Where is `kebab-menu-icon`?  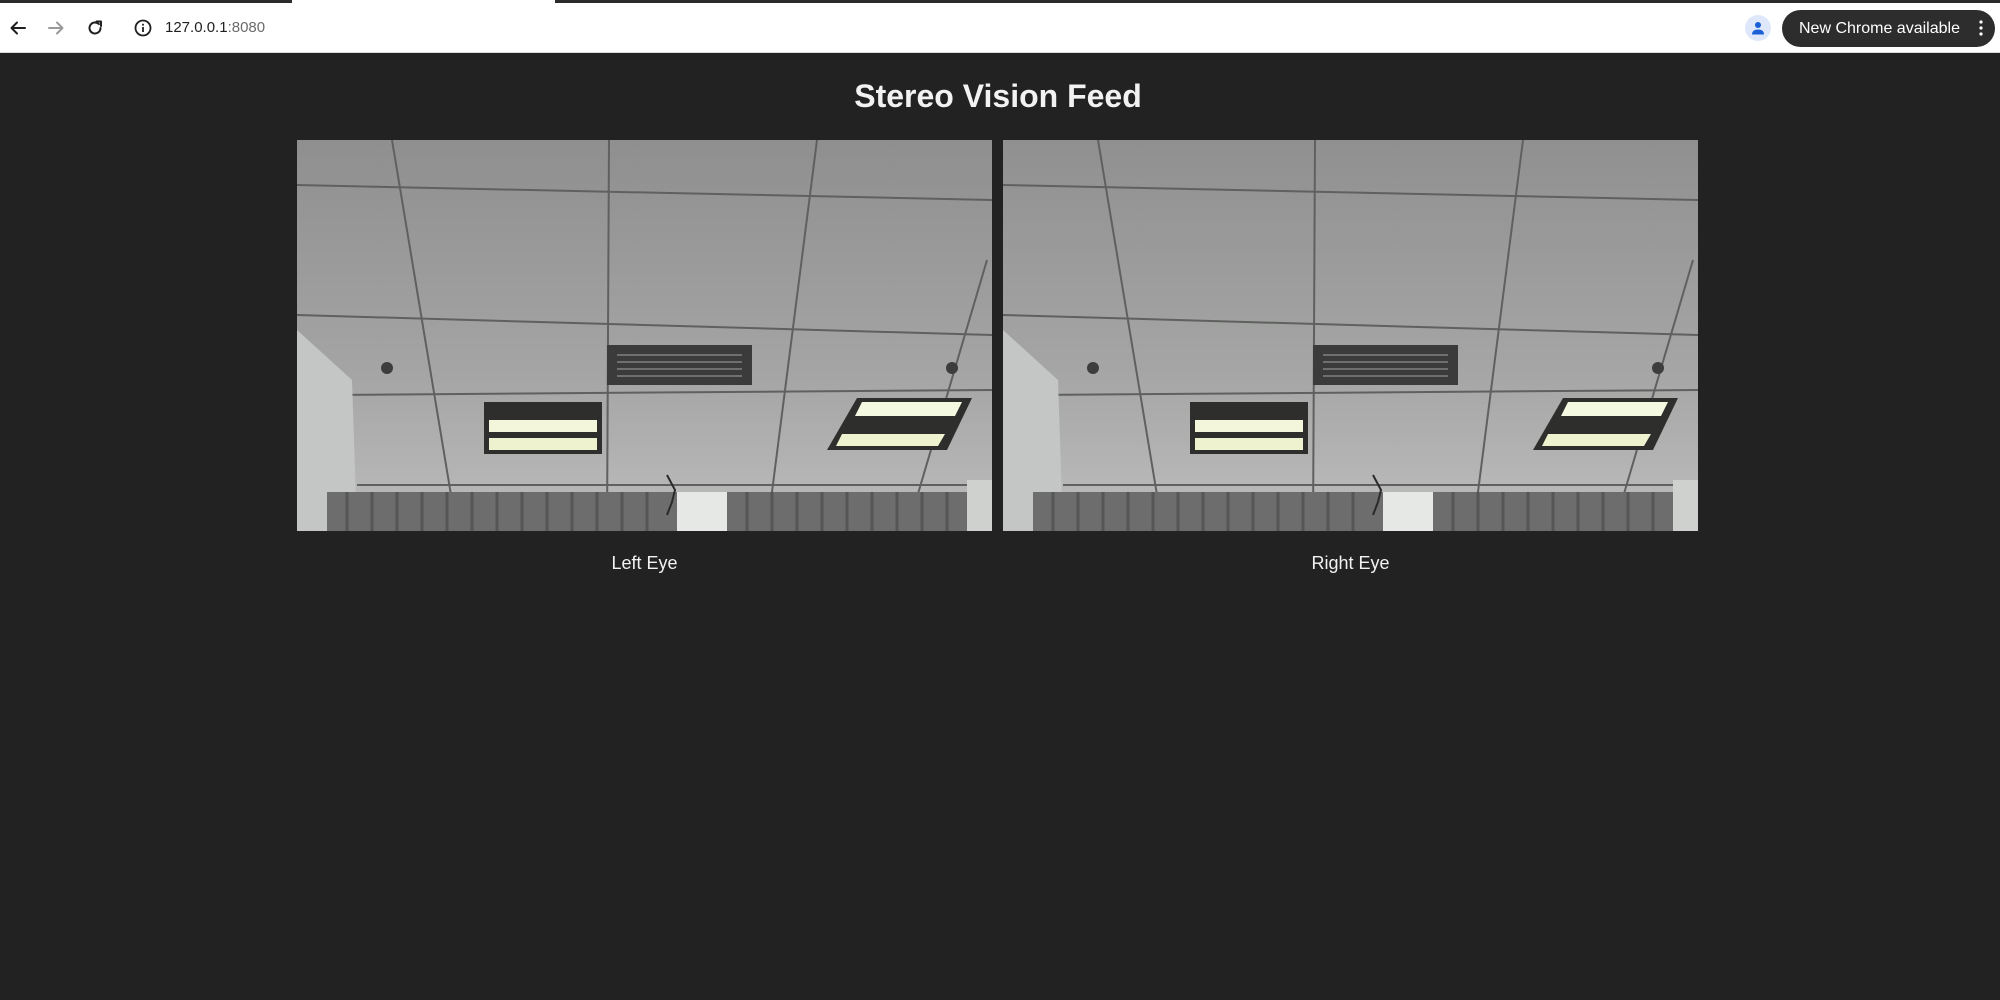 kebab-menu-icon is located at coordinates (1981, 28).